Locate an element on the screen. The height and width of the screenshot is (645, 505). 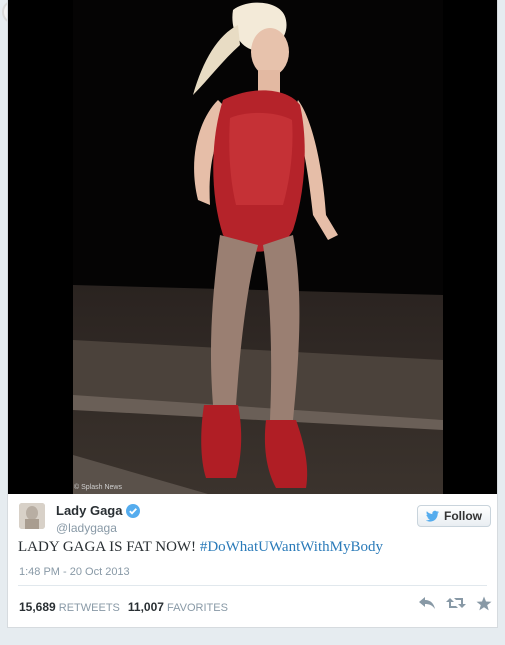
favorites-label: FAVORITES is located at coordinates (197, 608).